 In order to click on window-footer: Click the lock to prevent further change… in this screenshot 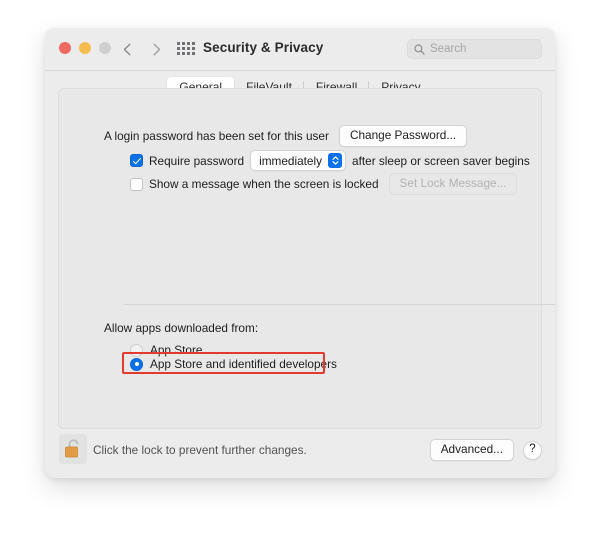, I will do `click(300, 454)`.